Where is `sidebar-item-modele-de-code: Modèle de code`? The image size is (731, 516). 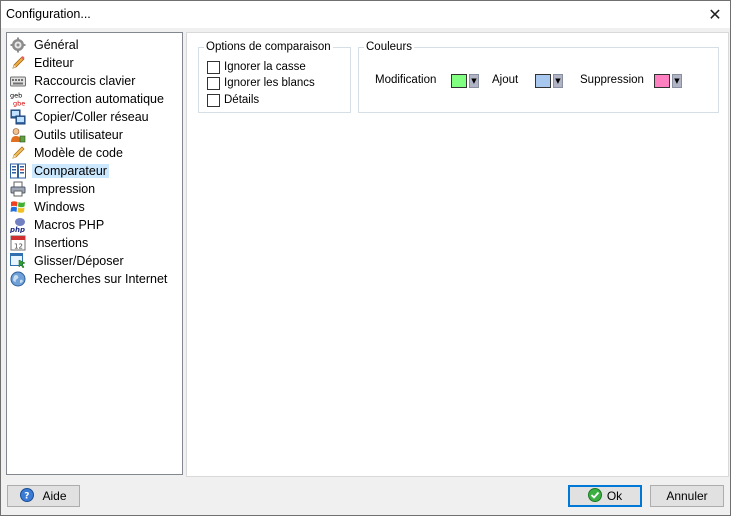 sidebar-item-modele-de-code: Modèle de code is located at coordinates (67, 153).